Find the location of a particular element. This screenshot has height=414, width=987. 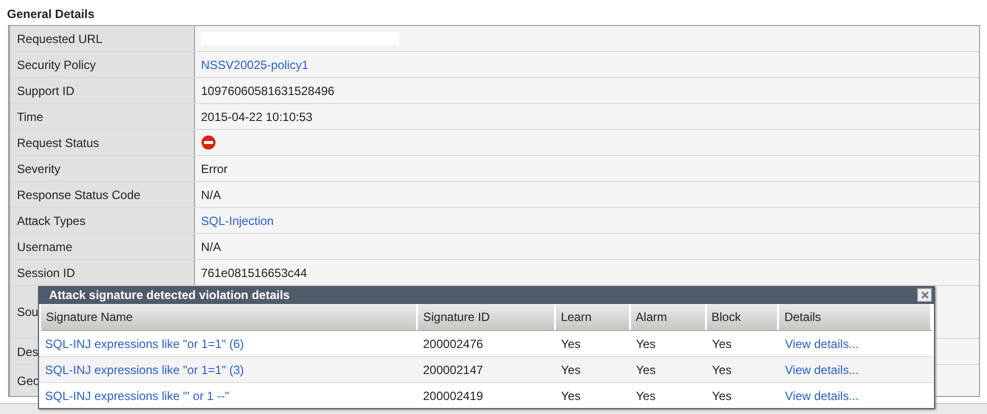

signature-link: SQL-INJ expressions like "or 1=1" (6) is located at coordinates (144, 343).